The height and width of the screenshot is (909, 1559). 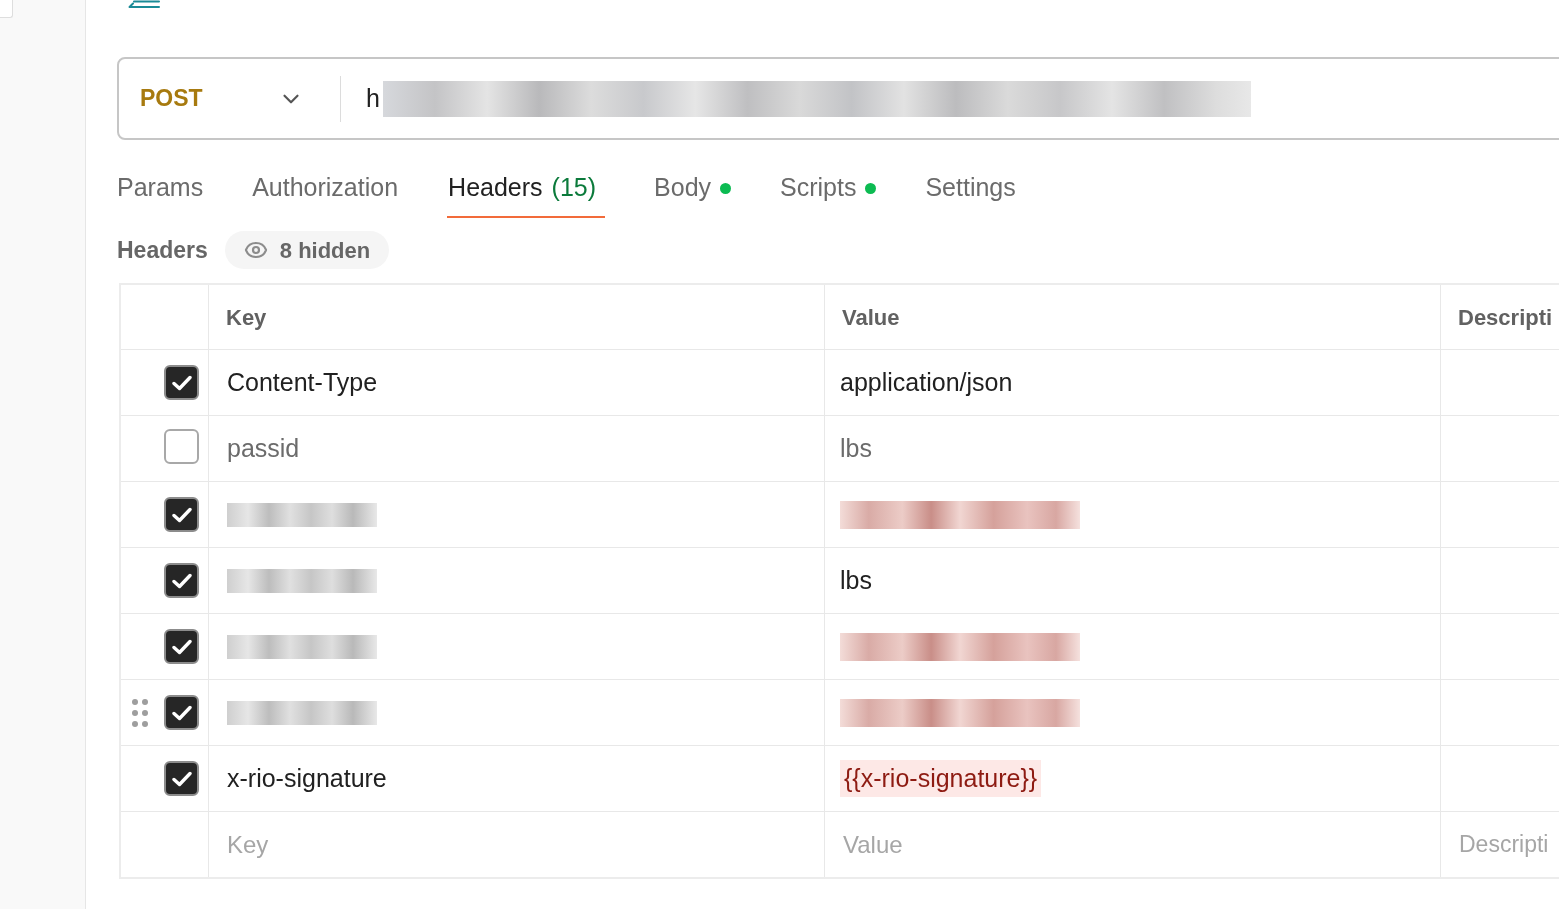 What do you see at coordinates (1500, 844) in the screenshot?
I see `description-field: Descripti` at bounding box center [1500, 844].